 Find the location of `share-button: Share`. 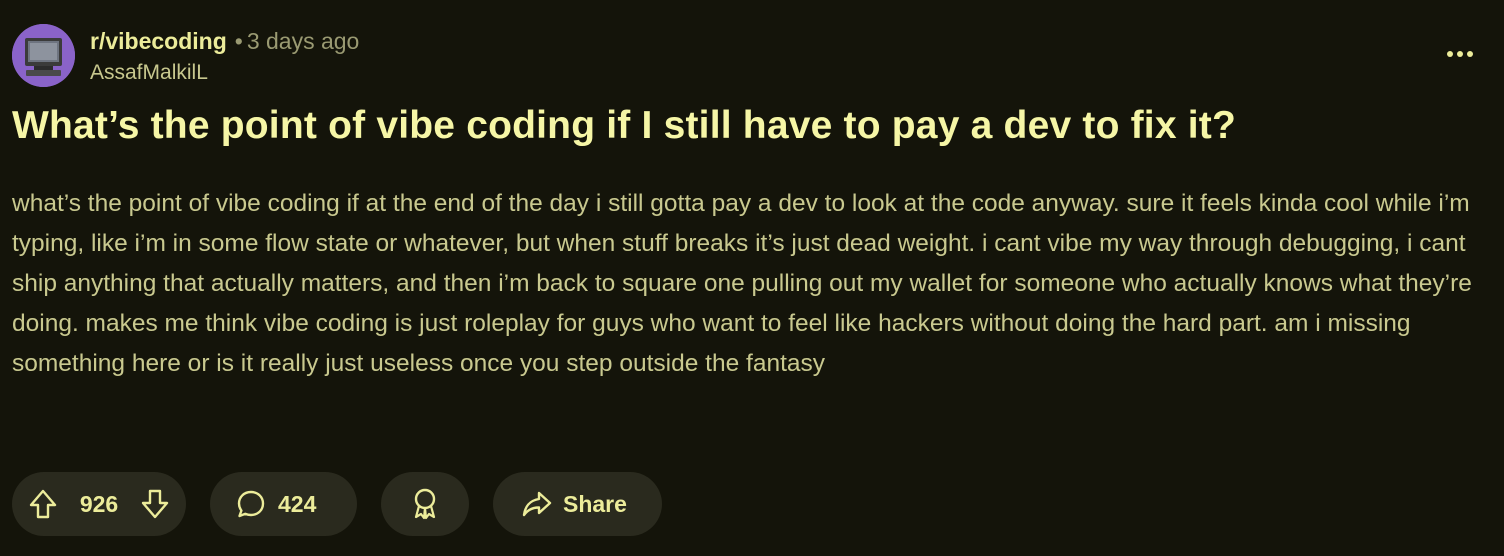

share-button: Share is located at coordinates (577, 504).